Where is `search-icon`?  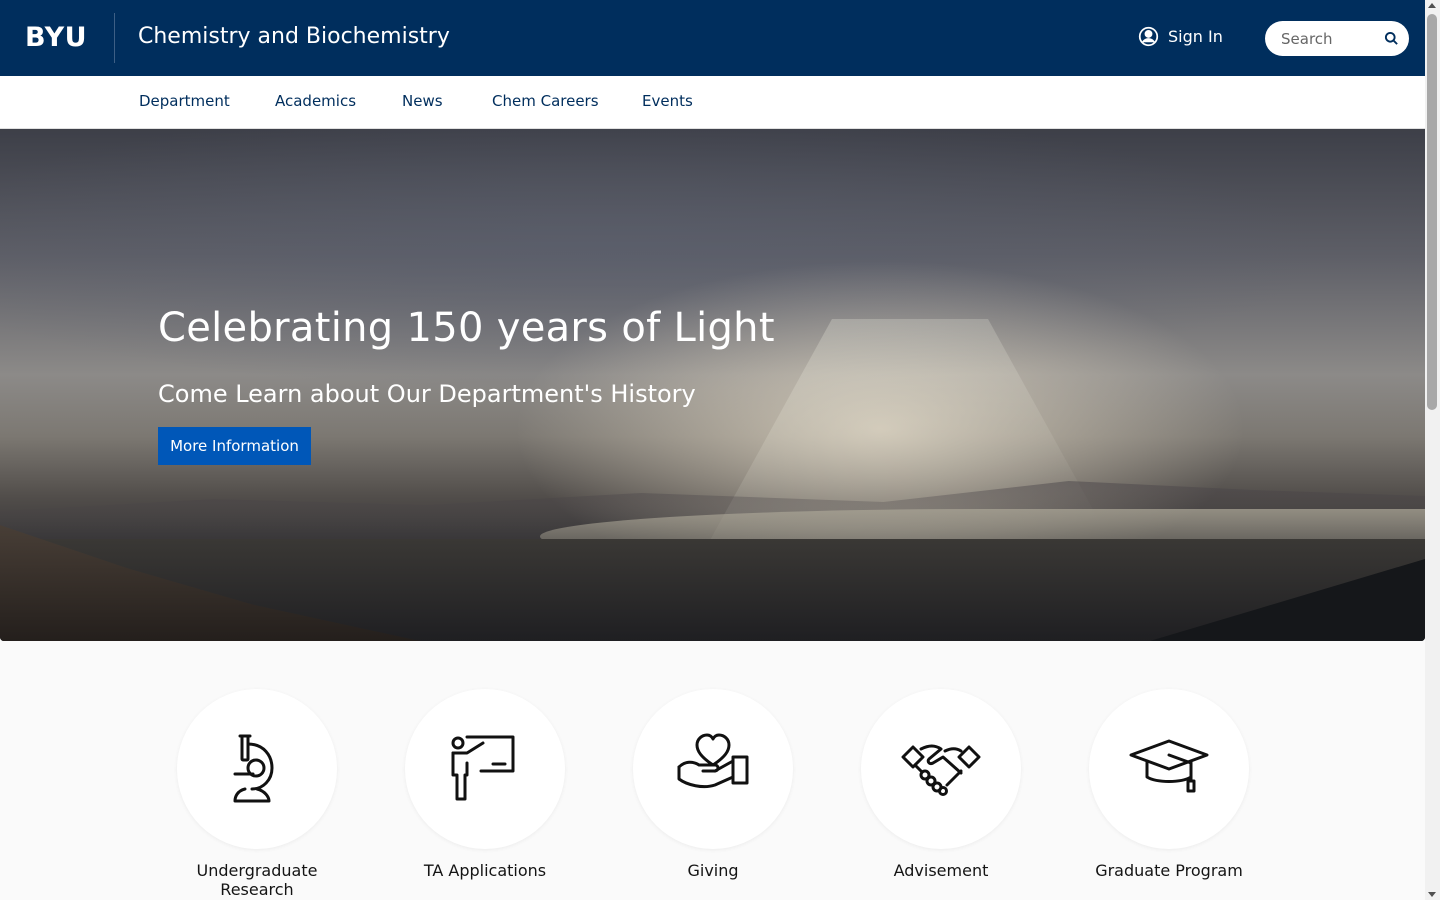 search-icon is located at coordinates (1391, 38).